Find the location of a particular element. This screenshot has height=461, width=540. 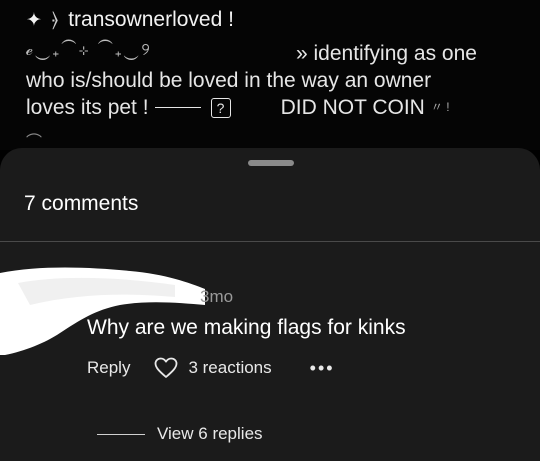

post-text-line-3: loves its pet ! ? DID NOT COIN 〃 ! is located at coordinates (273, 107).